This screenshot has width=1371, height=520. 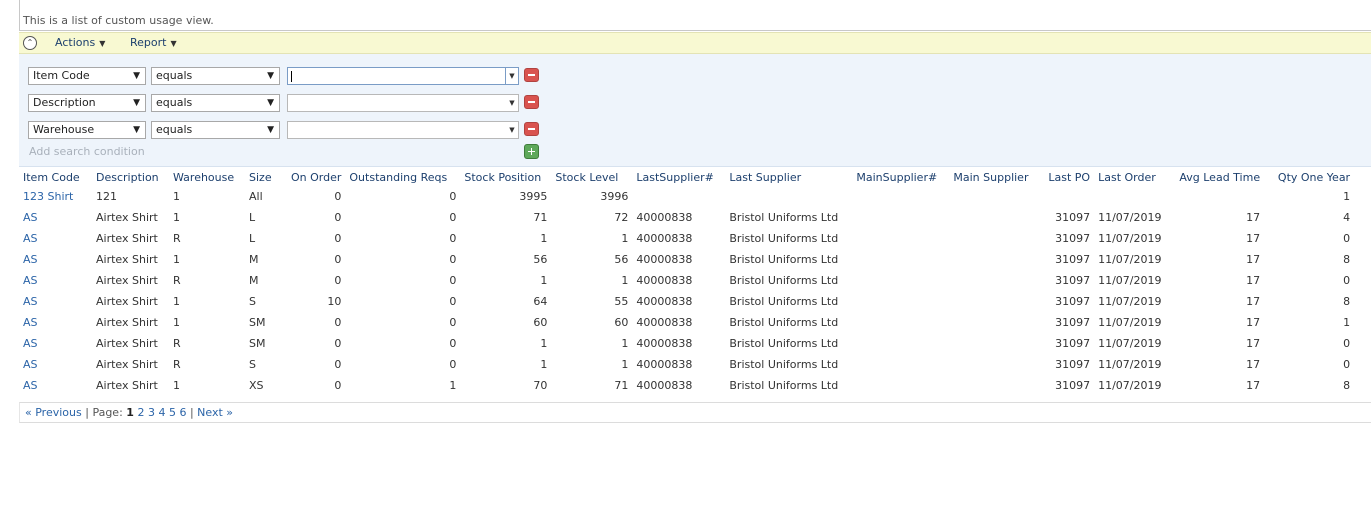 I want to click on previous-page-link: « Previous, so click(x=53, y=412).